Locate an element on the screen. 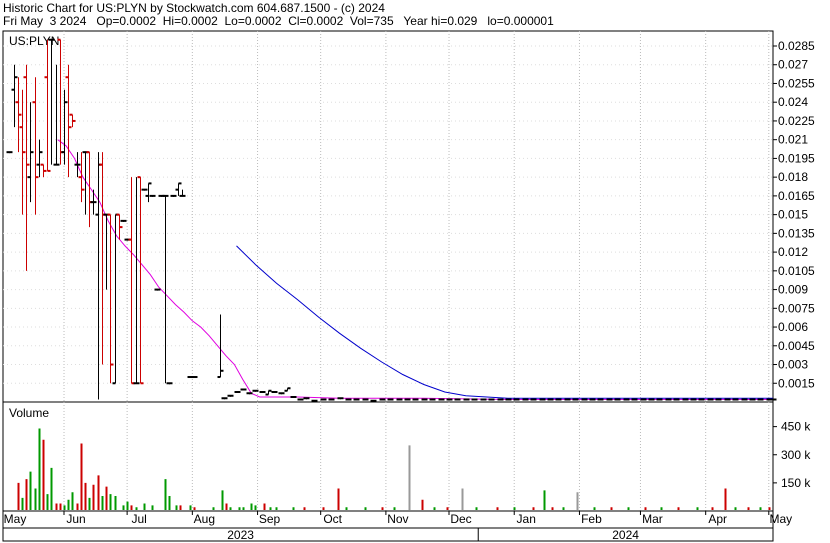 Image resolution: width=830 pixels, height=543 pixels. month-label: Sep is located at coordinates (270, 519).